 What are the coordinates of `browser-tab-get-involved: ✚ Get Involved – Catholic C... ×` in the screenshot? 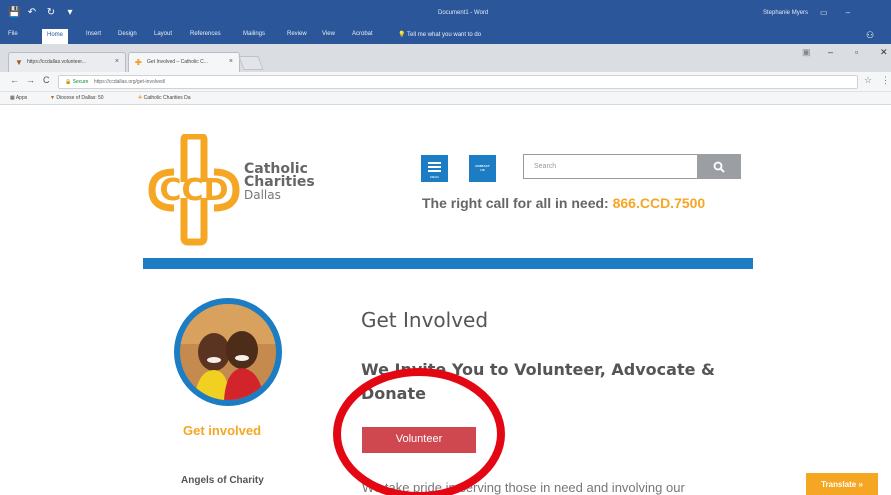 It's located at (184, 62).